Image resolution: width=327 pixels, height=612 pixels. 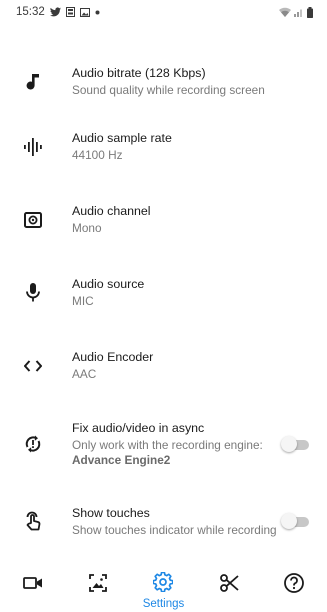 I want to click on setting-subtitle: Mono, so click(x=87, y=228).